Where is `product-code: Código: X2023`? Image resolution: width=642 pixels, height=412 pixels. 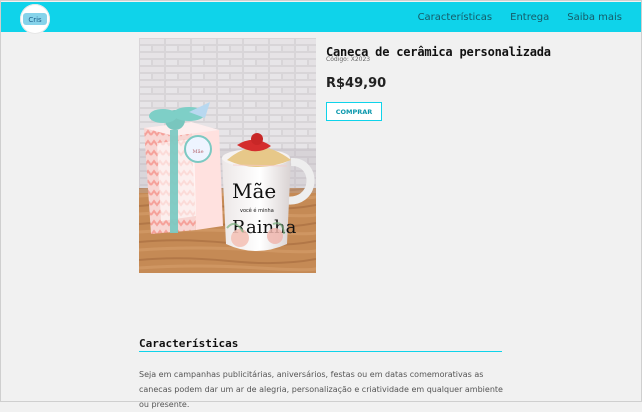
product-code: Código: X2023 is located at coordinates (348, 59).